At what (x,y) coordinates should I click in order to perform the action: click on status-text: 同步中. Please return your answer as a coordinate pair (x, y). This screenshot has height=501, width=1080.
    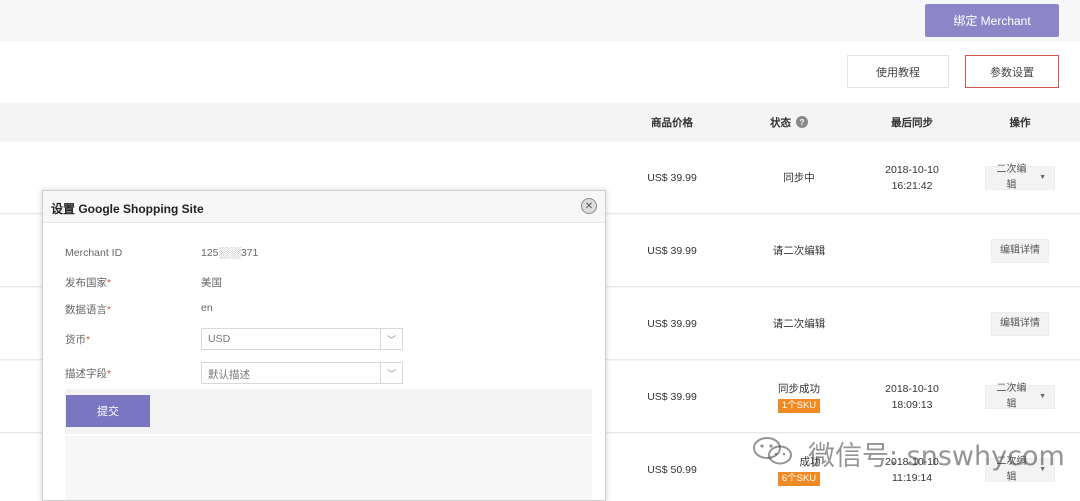
    Looking at the image, I should click on (799, 178).